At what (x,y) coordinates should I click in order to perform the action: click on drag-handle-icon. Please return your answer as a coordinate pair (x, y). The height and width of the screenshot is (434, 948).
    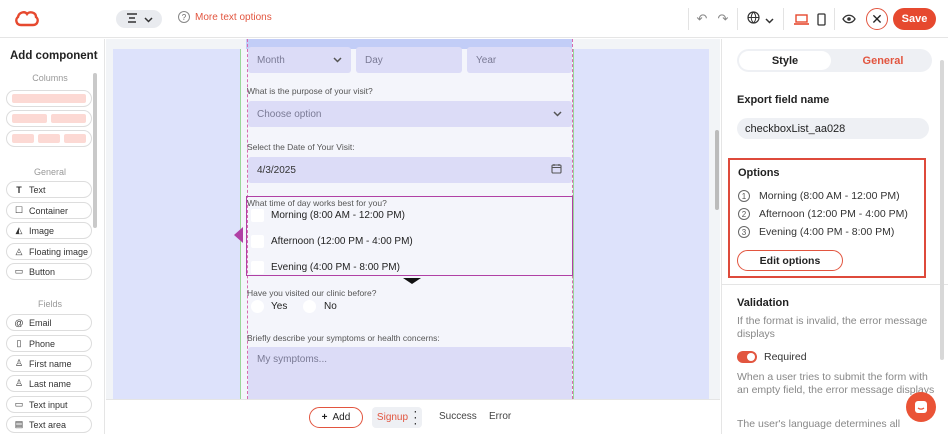
    Looking at the image, I should click on (238, 235).